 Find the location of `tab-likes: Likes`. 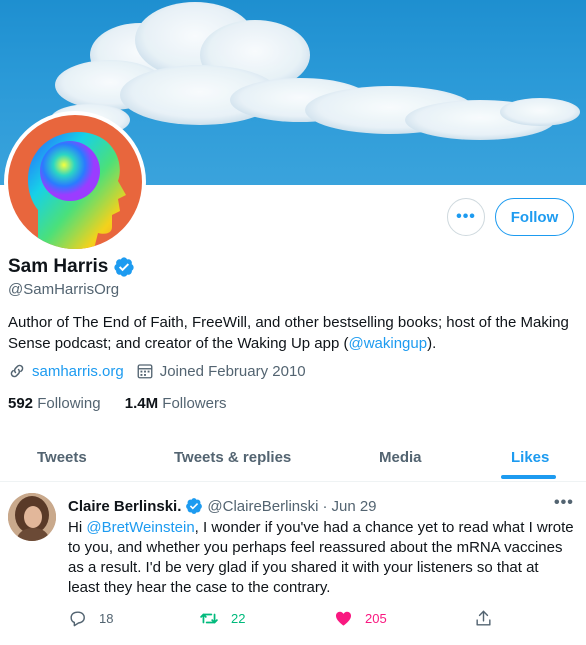

tab-likes: Likes is located at coordinates (530, 457).